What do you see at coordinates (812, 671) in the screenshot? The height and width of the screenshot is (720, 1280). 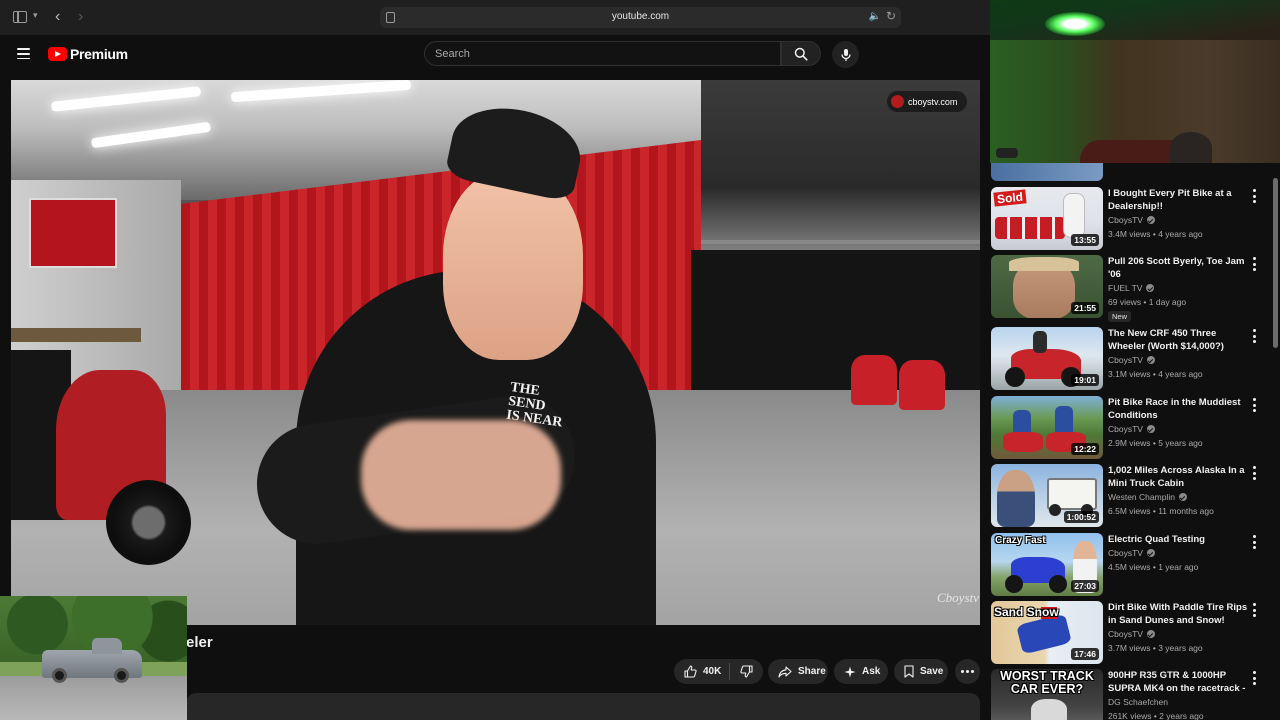 I see `share-label: Share` at bounding box center [812, 671].